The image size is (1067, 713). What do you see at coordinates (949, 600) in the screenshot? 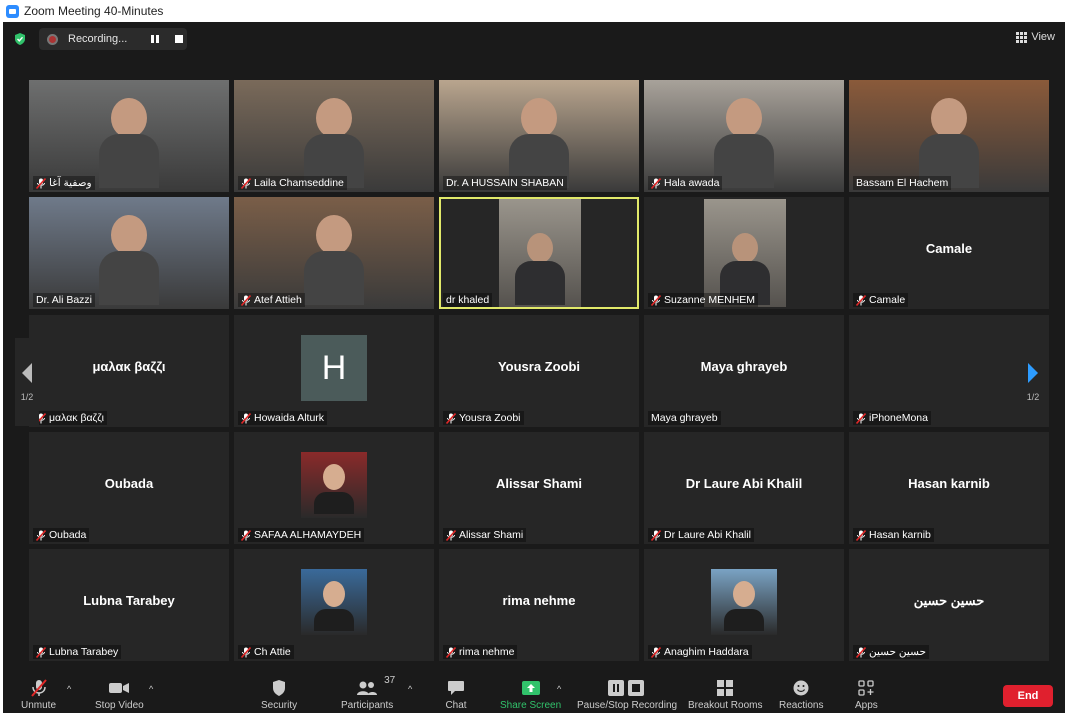
I see `participant-display-name: حسين حسين` at bounding box center [949, 600].